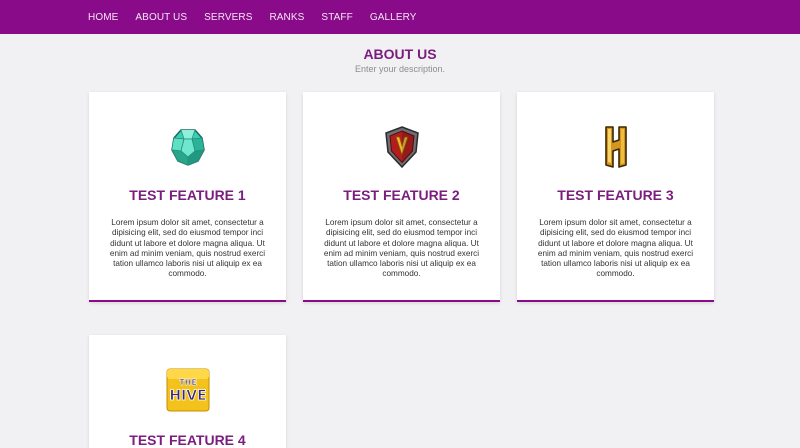 This screenshot has height=448, width=800. Describe the element at coordinates (400, 69) in the screenshot. I see `section-description: Enter your description.` at that location.